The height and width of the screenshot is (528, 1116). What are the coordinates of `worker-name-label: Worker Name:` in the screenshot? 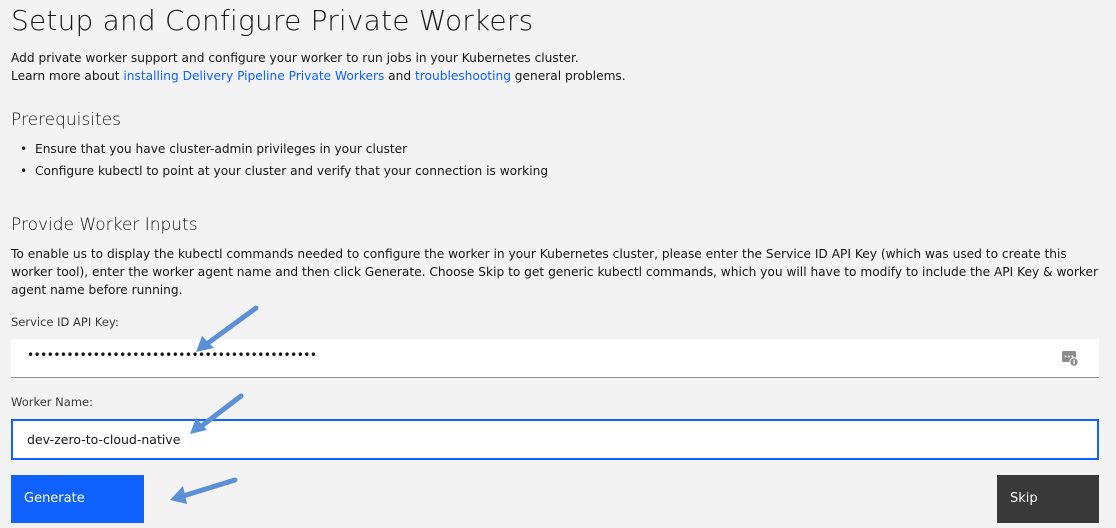 It's located at (52, 402).